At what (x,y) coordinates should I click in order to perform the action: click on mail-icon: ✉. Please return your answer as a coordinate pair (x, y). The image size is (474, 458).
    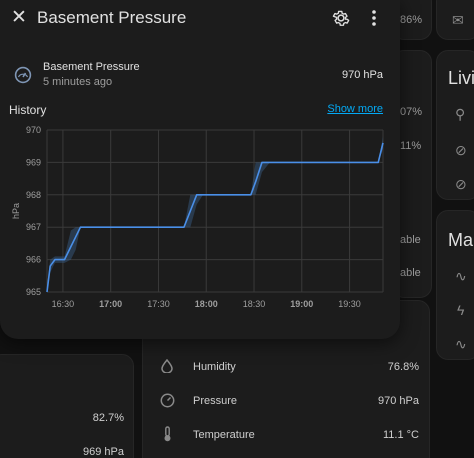
    Looking at the image, I should click on (458, 20).